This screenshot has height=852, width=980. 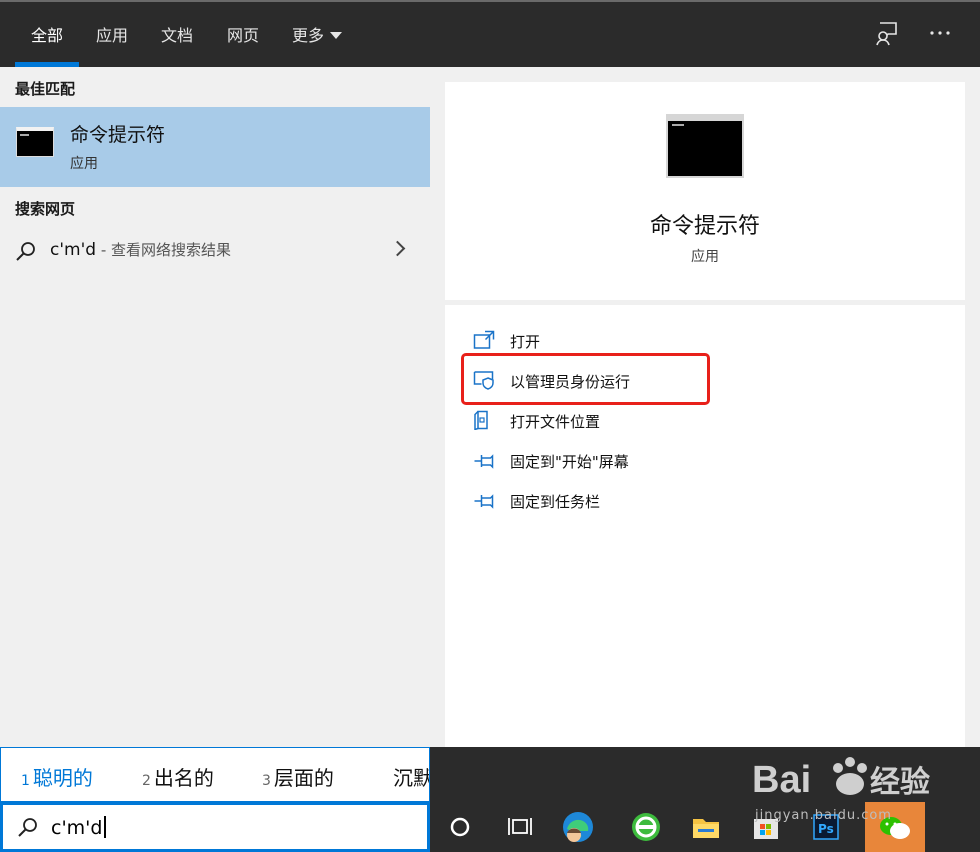 What do you see at coordinates (484, 339) in the screenshot?
I see `open-window-icon` at bounding box center [484, 339].